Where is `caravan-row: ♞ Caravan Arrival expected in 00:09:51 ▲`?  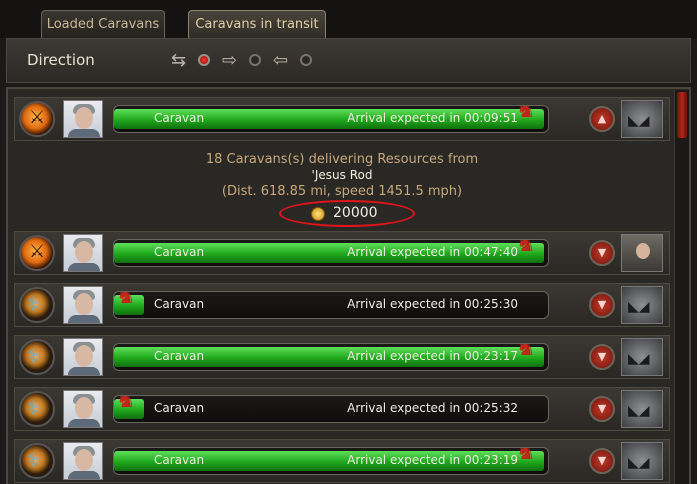
caravan-row: ♞ Caravan Arrival expected in 00:09:51 ▲ is located at coordinates (342, 119).